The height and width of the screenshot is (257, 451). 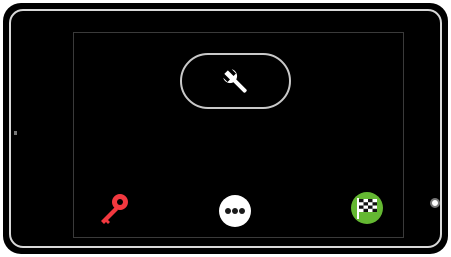 I want to click on more-options-button, so click(x=235, y=211).